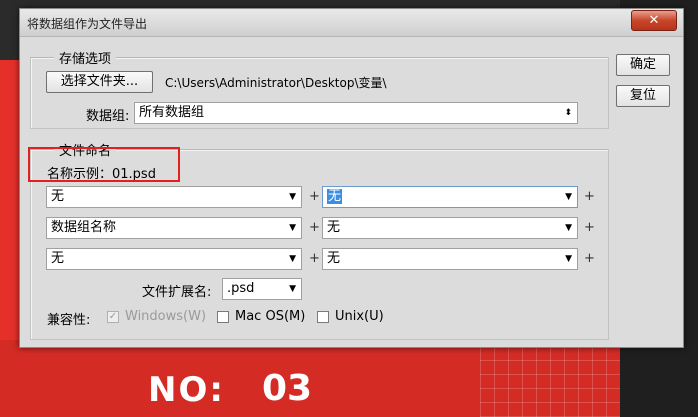  Describe the element at coordinates (84, 227) in the screenshot. I see `name-part-3-value: 数据组名称` at that location.